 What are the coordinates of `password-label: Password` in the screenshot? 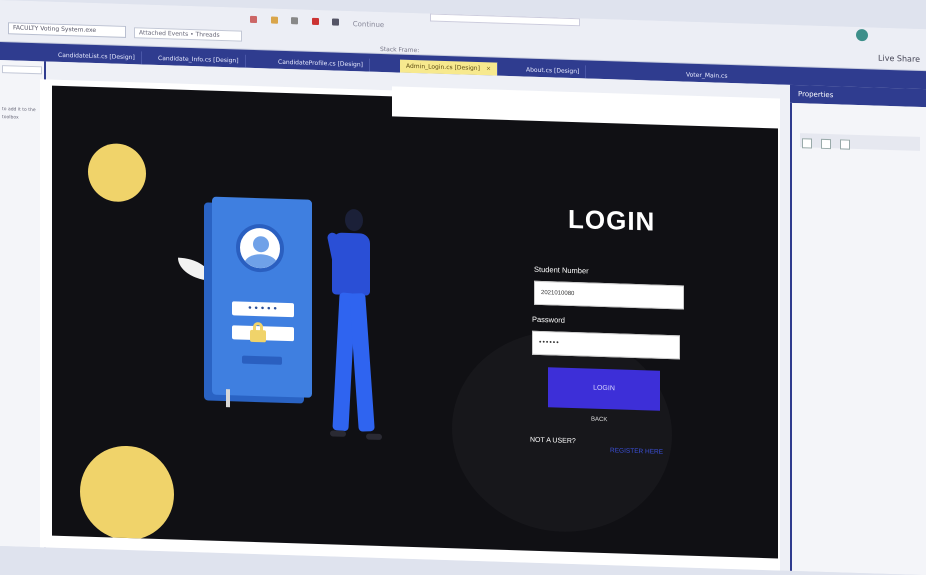 It's located at (548, 319).